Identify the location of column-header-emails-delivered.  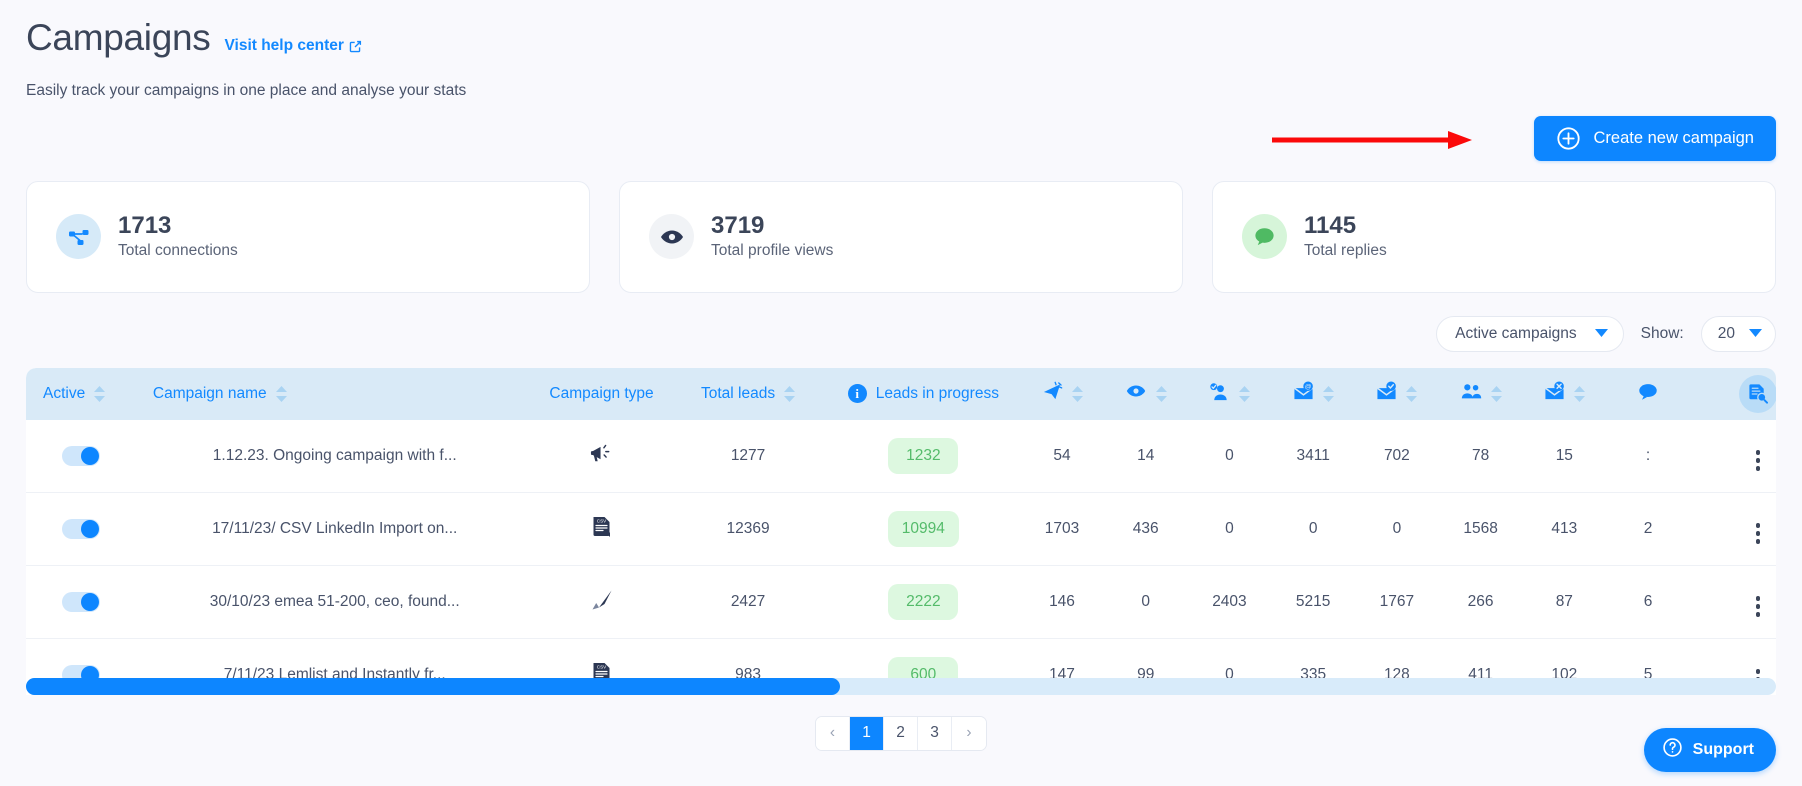
(1397, 393).